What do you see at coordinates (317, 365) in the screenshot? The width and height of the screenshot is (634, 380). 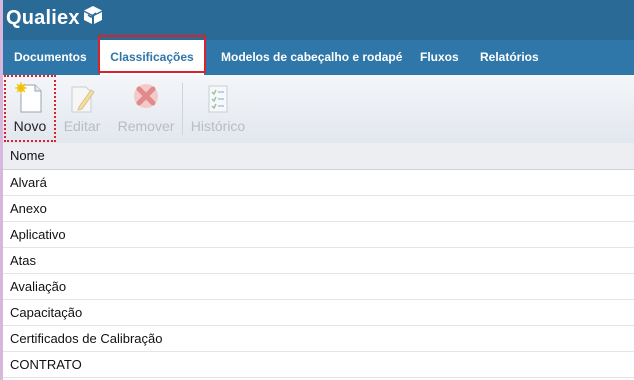 I see `table-row: CONTRATO` at bounding box center [317, 365].